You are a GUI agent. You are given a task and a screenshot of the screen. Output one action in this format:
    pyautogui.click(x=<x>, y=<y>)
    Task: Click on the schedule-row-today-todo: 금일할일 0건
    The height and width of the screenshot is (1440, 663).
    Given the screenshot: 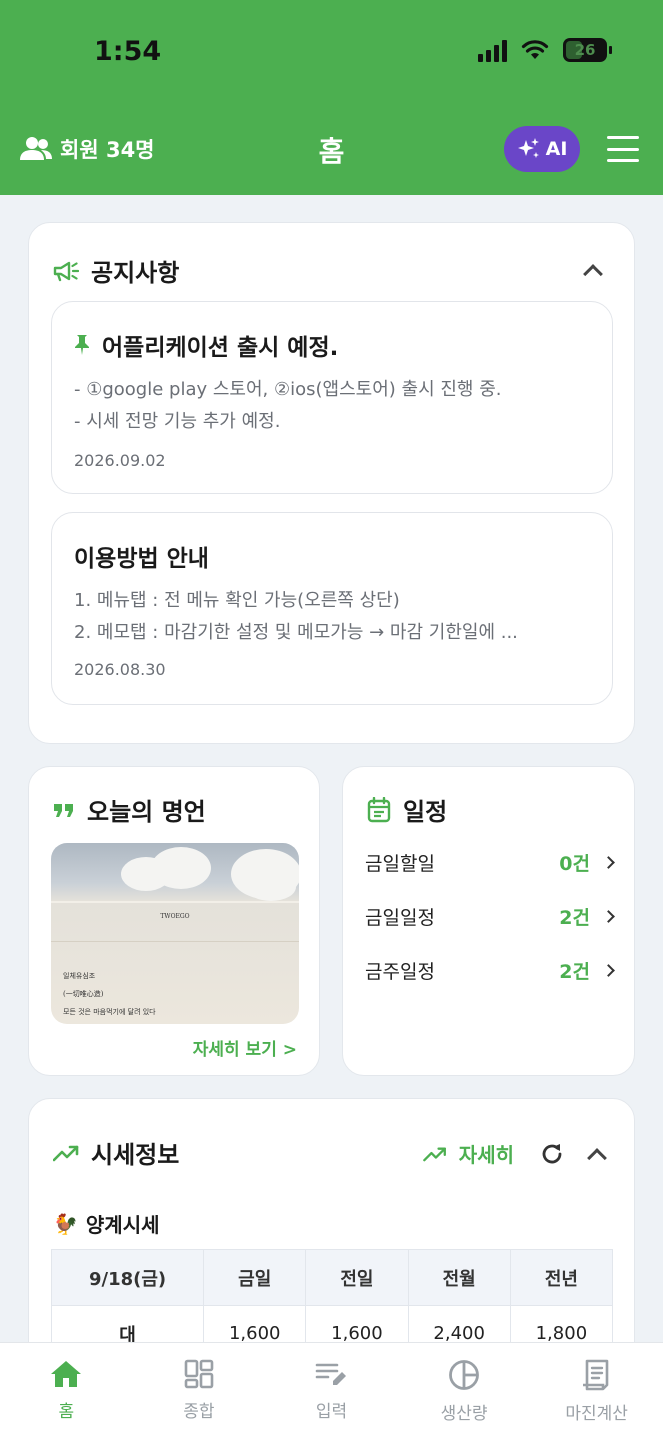 What is the action you would take?
    pyautogui.click(x=490, y=862)
    